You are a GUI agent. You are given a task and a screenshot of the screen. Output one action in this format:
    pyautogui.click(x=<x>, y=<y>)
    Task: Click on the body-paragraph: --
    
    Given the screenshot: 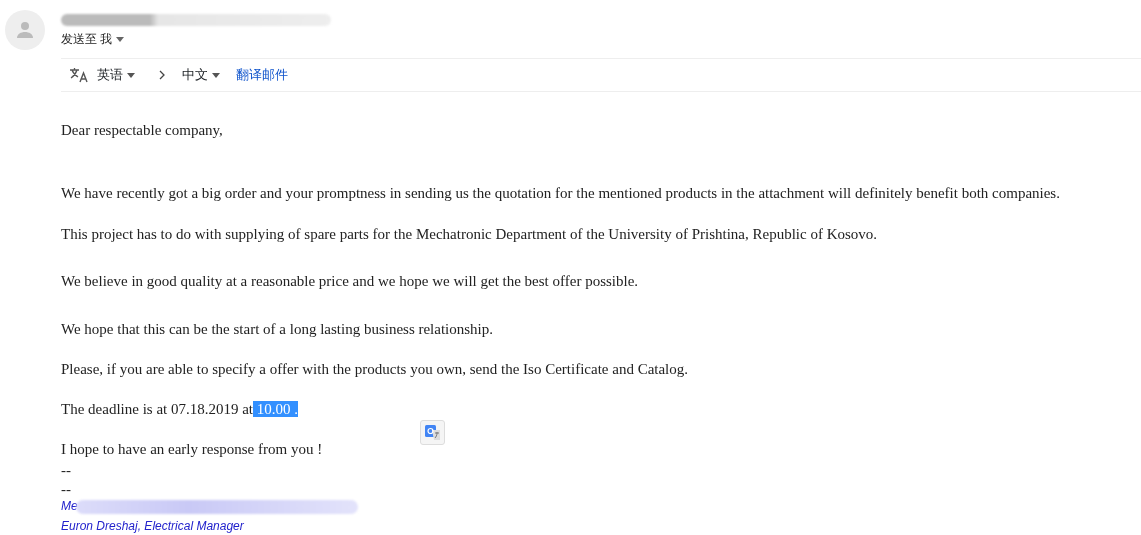 What is the action you would take?
    pyautogui.click(x=66, y=470)
    